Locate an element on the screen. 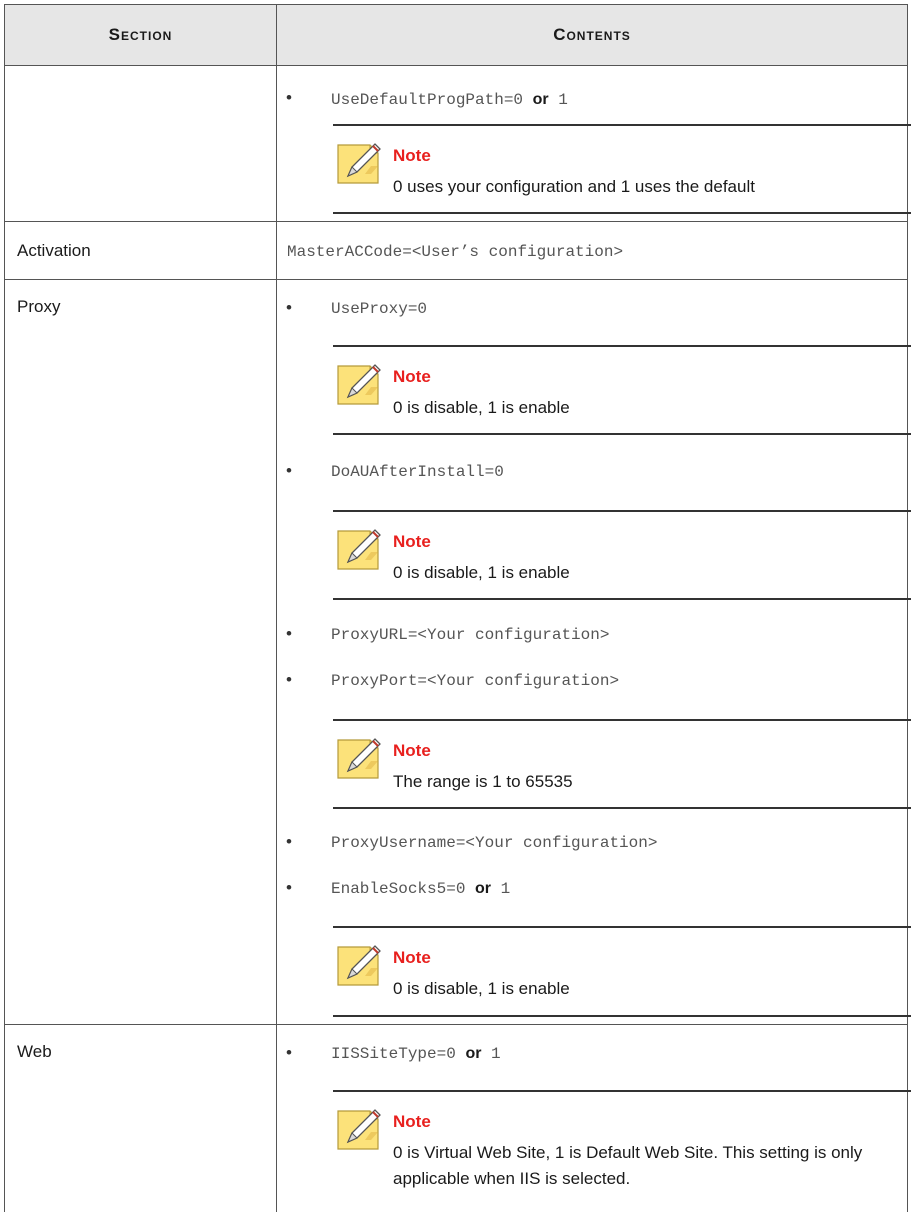 This screenshot has width=911, height=1212. note-socks5: Note 0 is disable, 1 is enable is located at coordinates (622, 972).